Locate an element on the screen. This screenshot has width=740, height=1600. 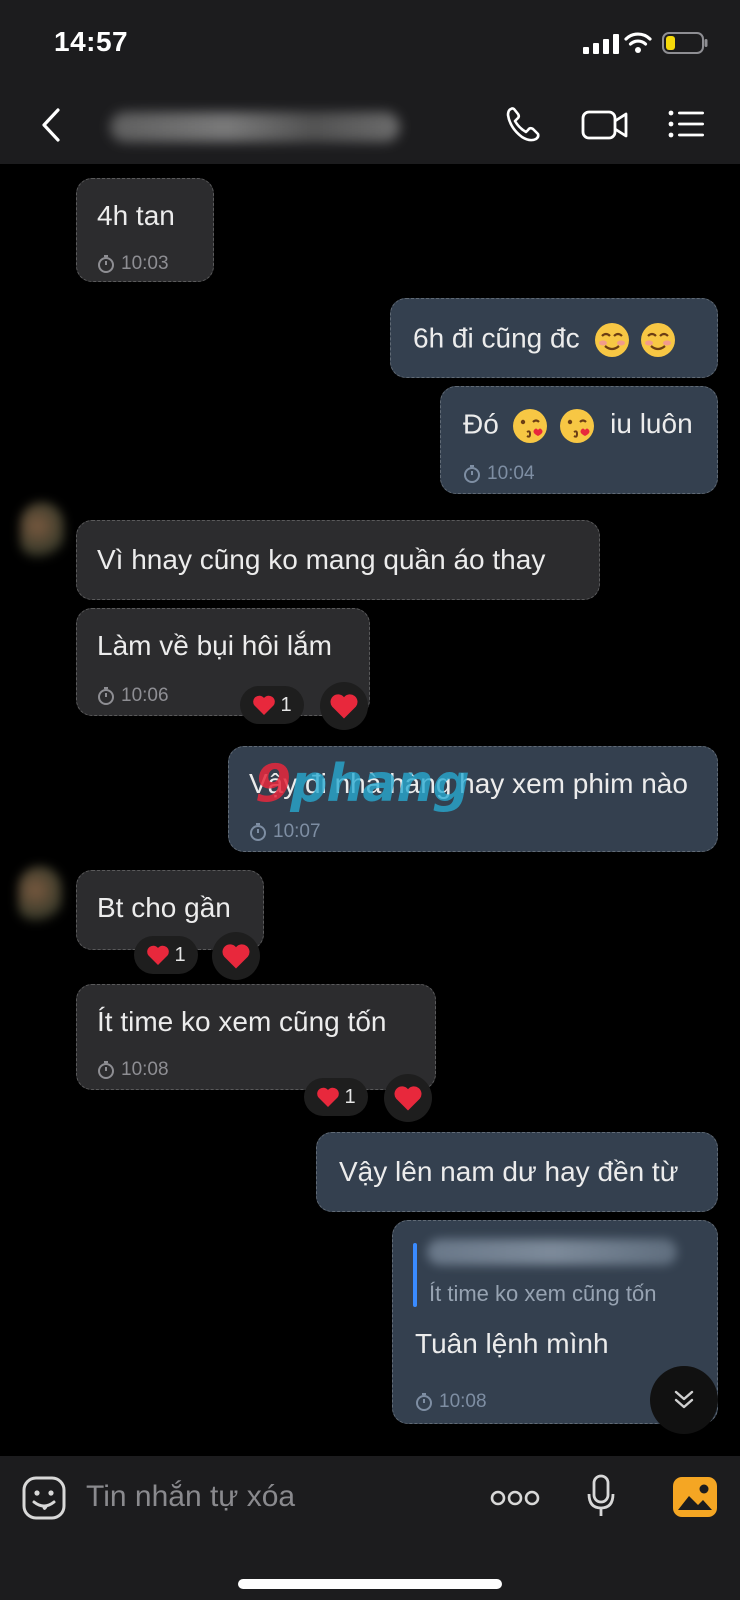
battery-icon is located at coordinates (685, 43).